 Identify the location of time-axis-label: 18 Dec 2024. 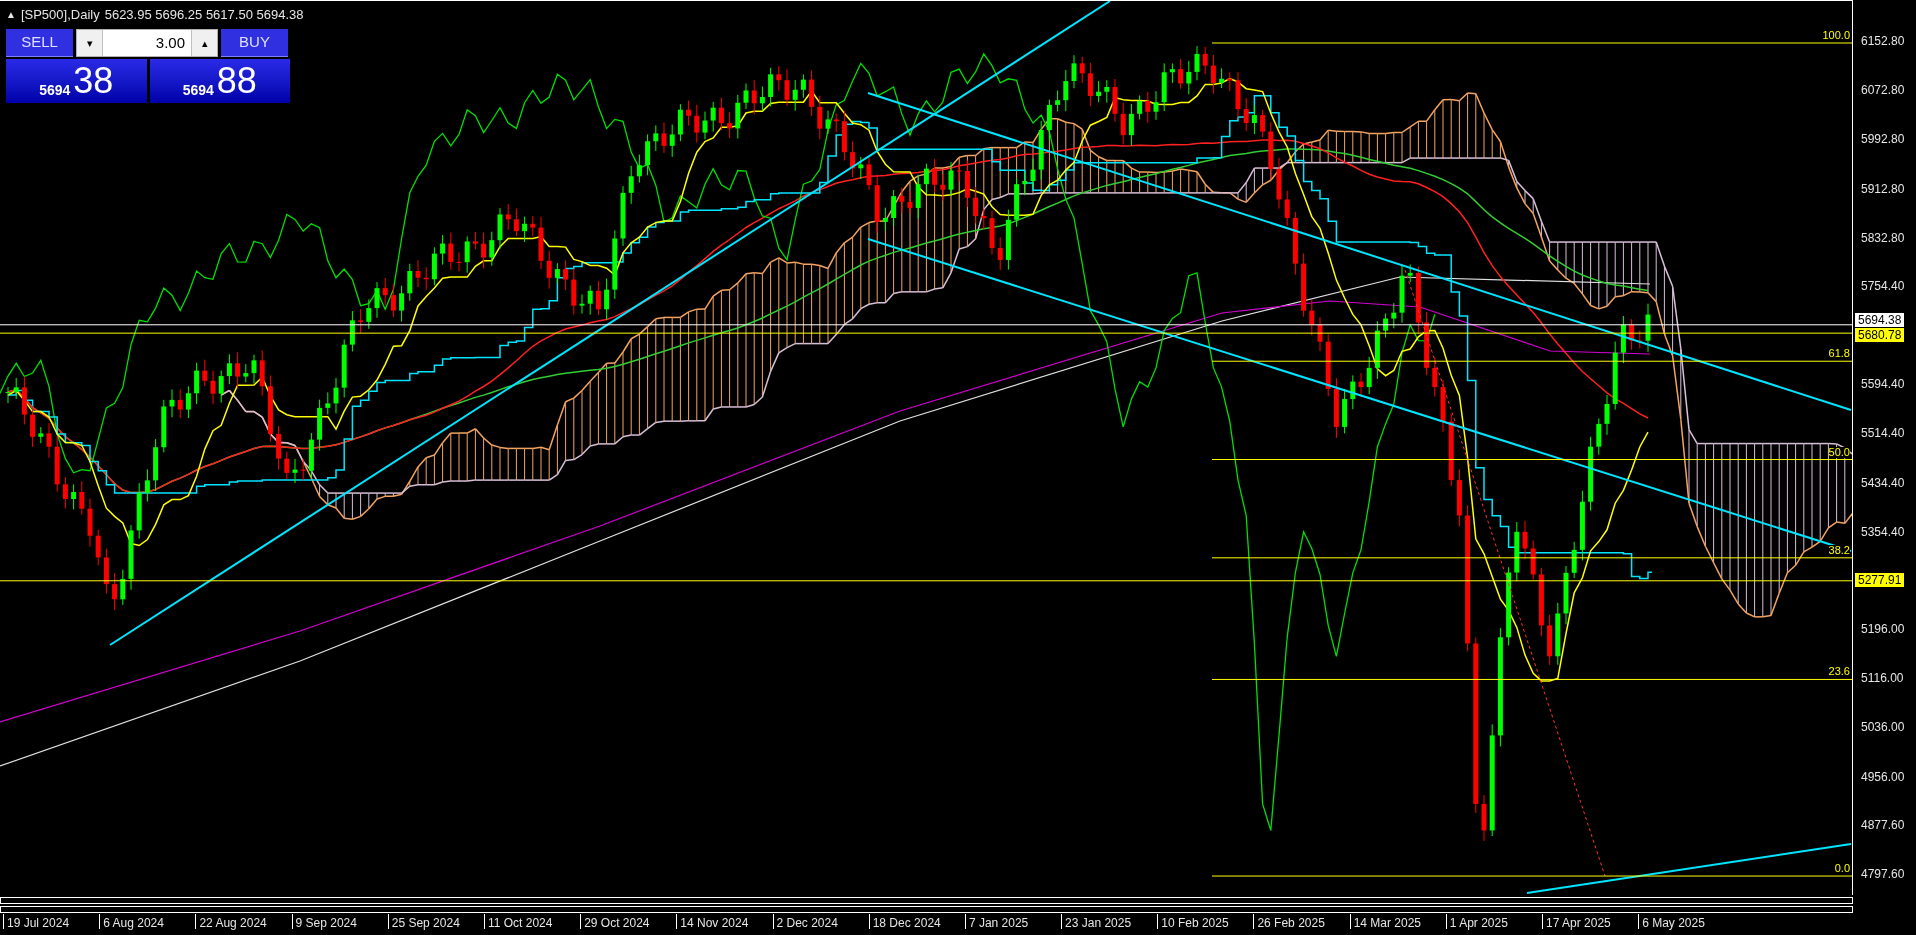
(916, 921).